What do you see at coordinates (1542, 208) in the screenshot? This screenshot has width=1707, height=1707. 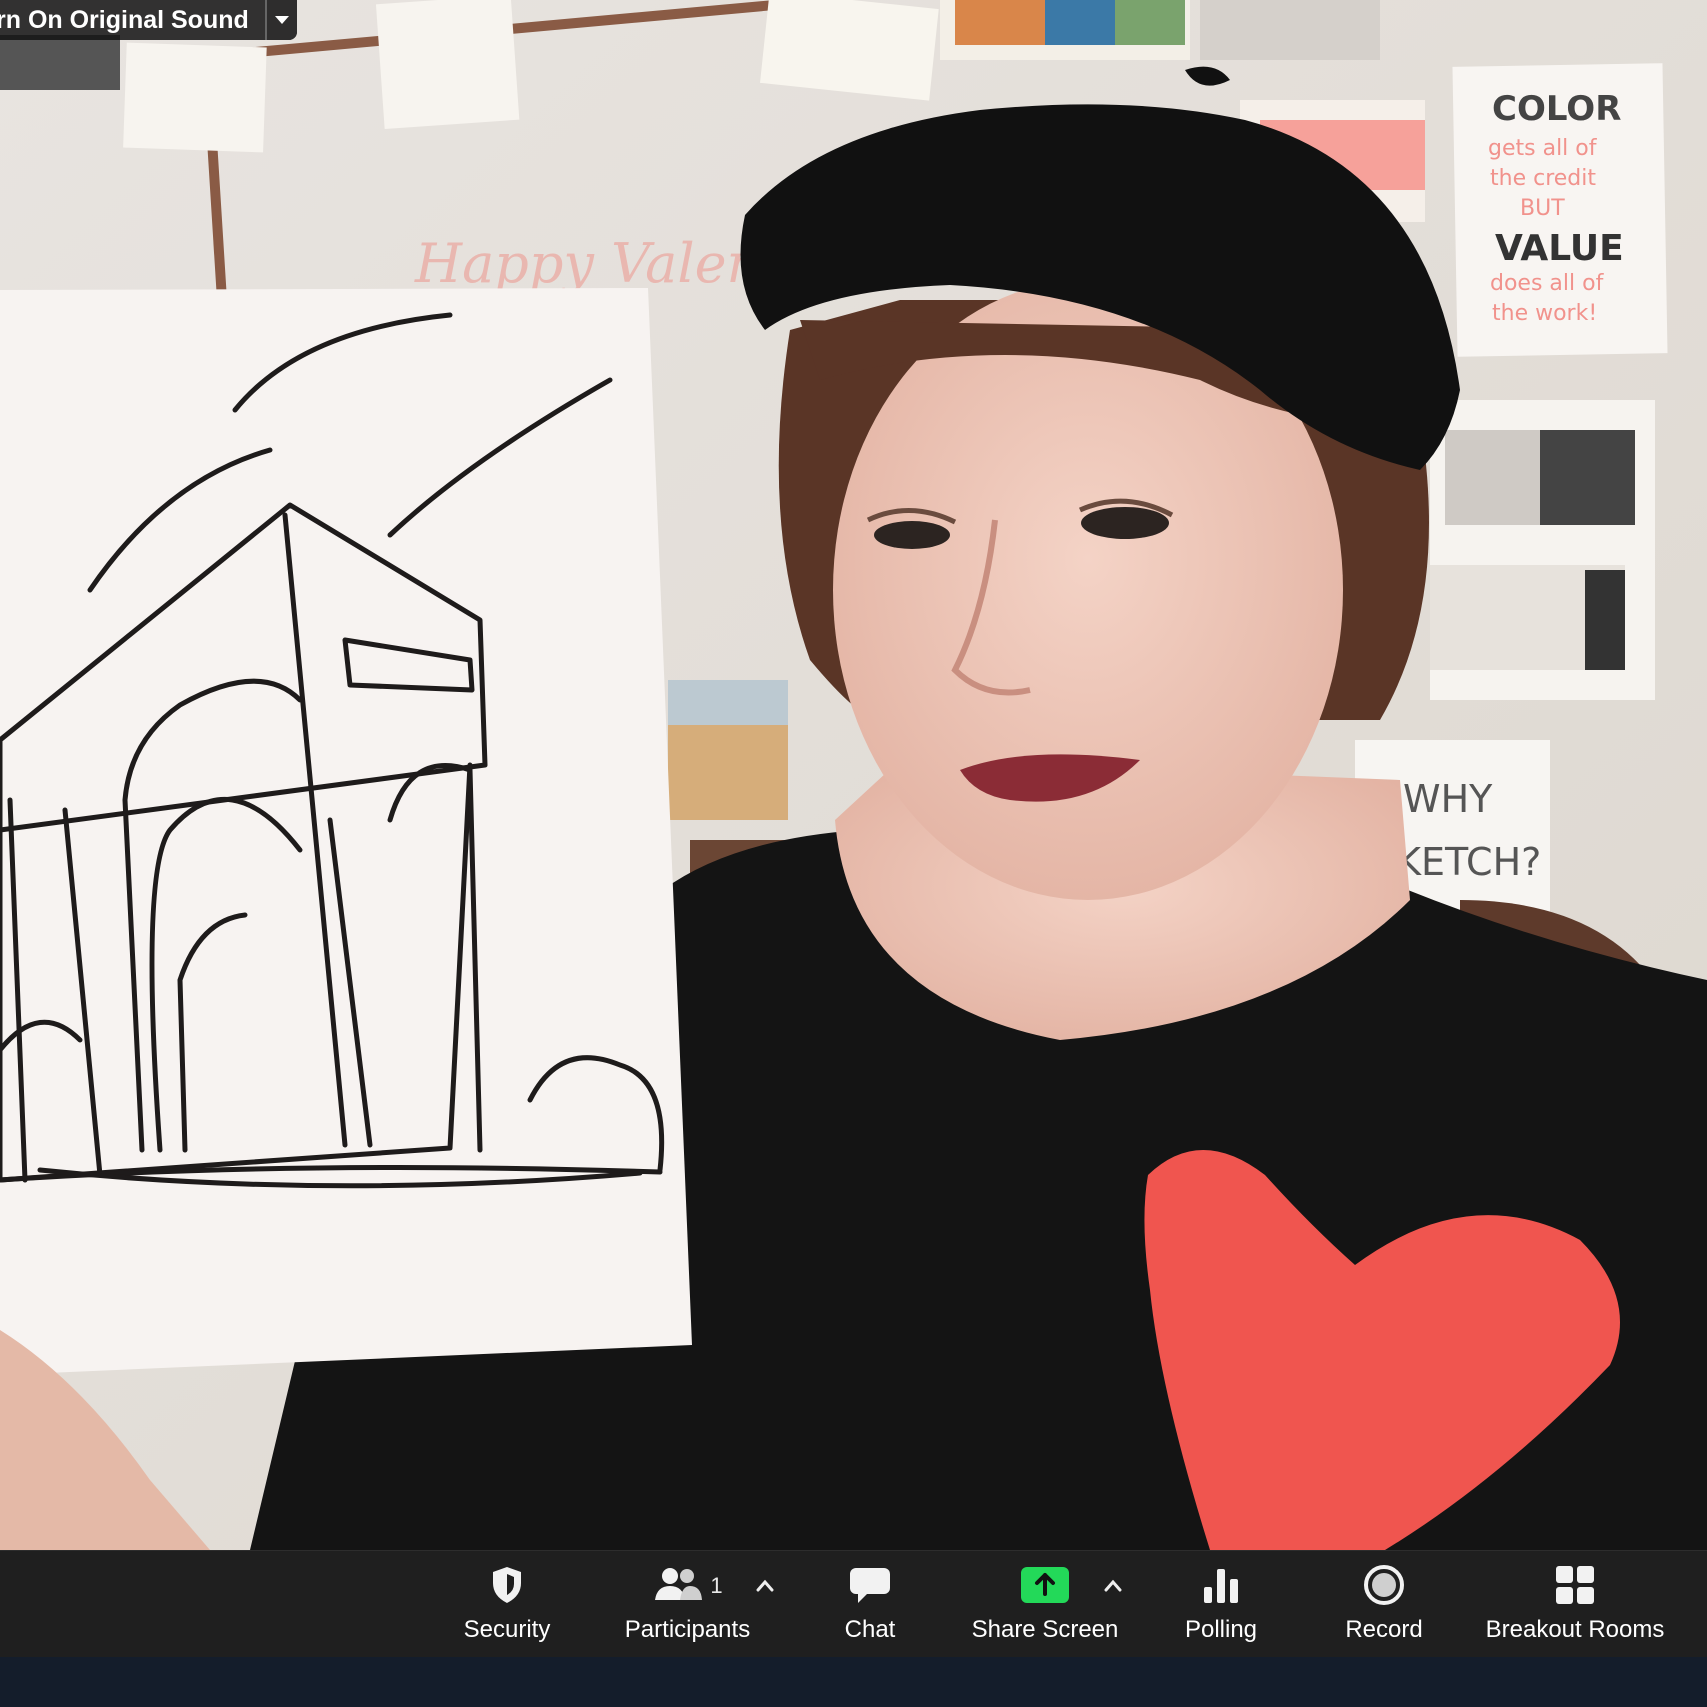 I see `wall-text-line: BUT` at bounding box center [1542, 208].